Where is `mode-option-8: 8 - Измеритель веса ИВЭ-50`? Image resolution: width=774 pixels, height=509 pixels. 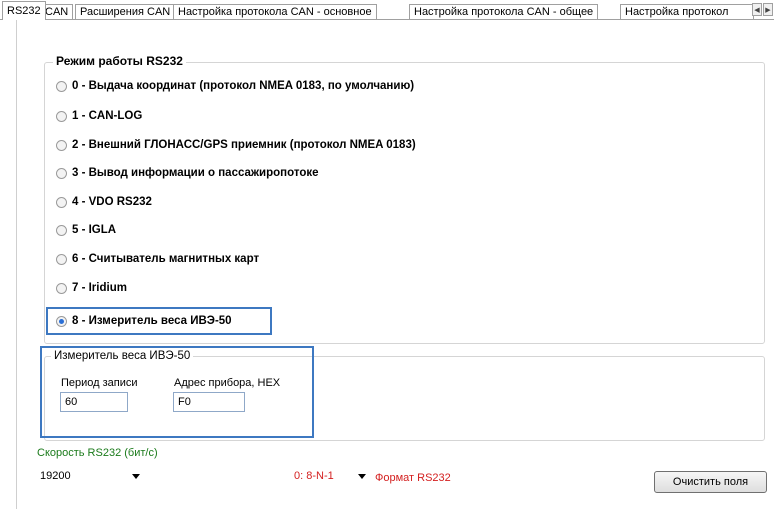
mode-option-8: 8 - Измеритель веса ИВЭ-50 is located at coordinates (144, 321).